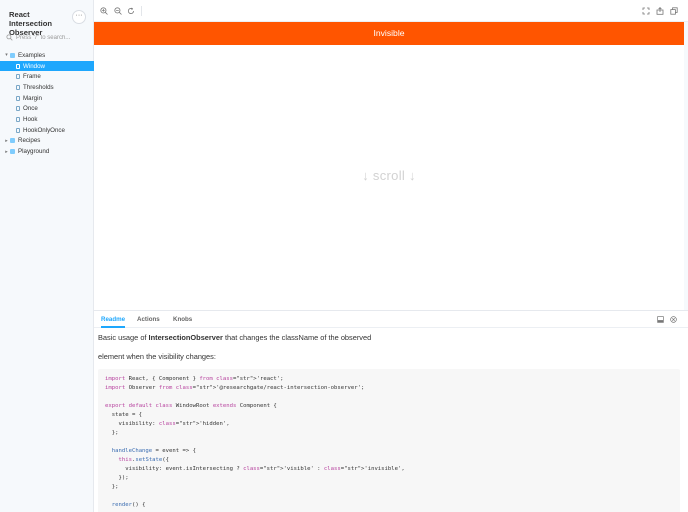 The height and width of the screenshot is (512, 688). Describe the element at coordinates (47, 108) in the screenshot. I see `sidebar-story: Once` at that location.